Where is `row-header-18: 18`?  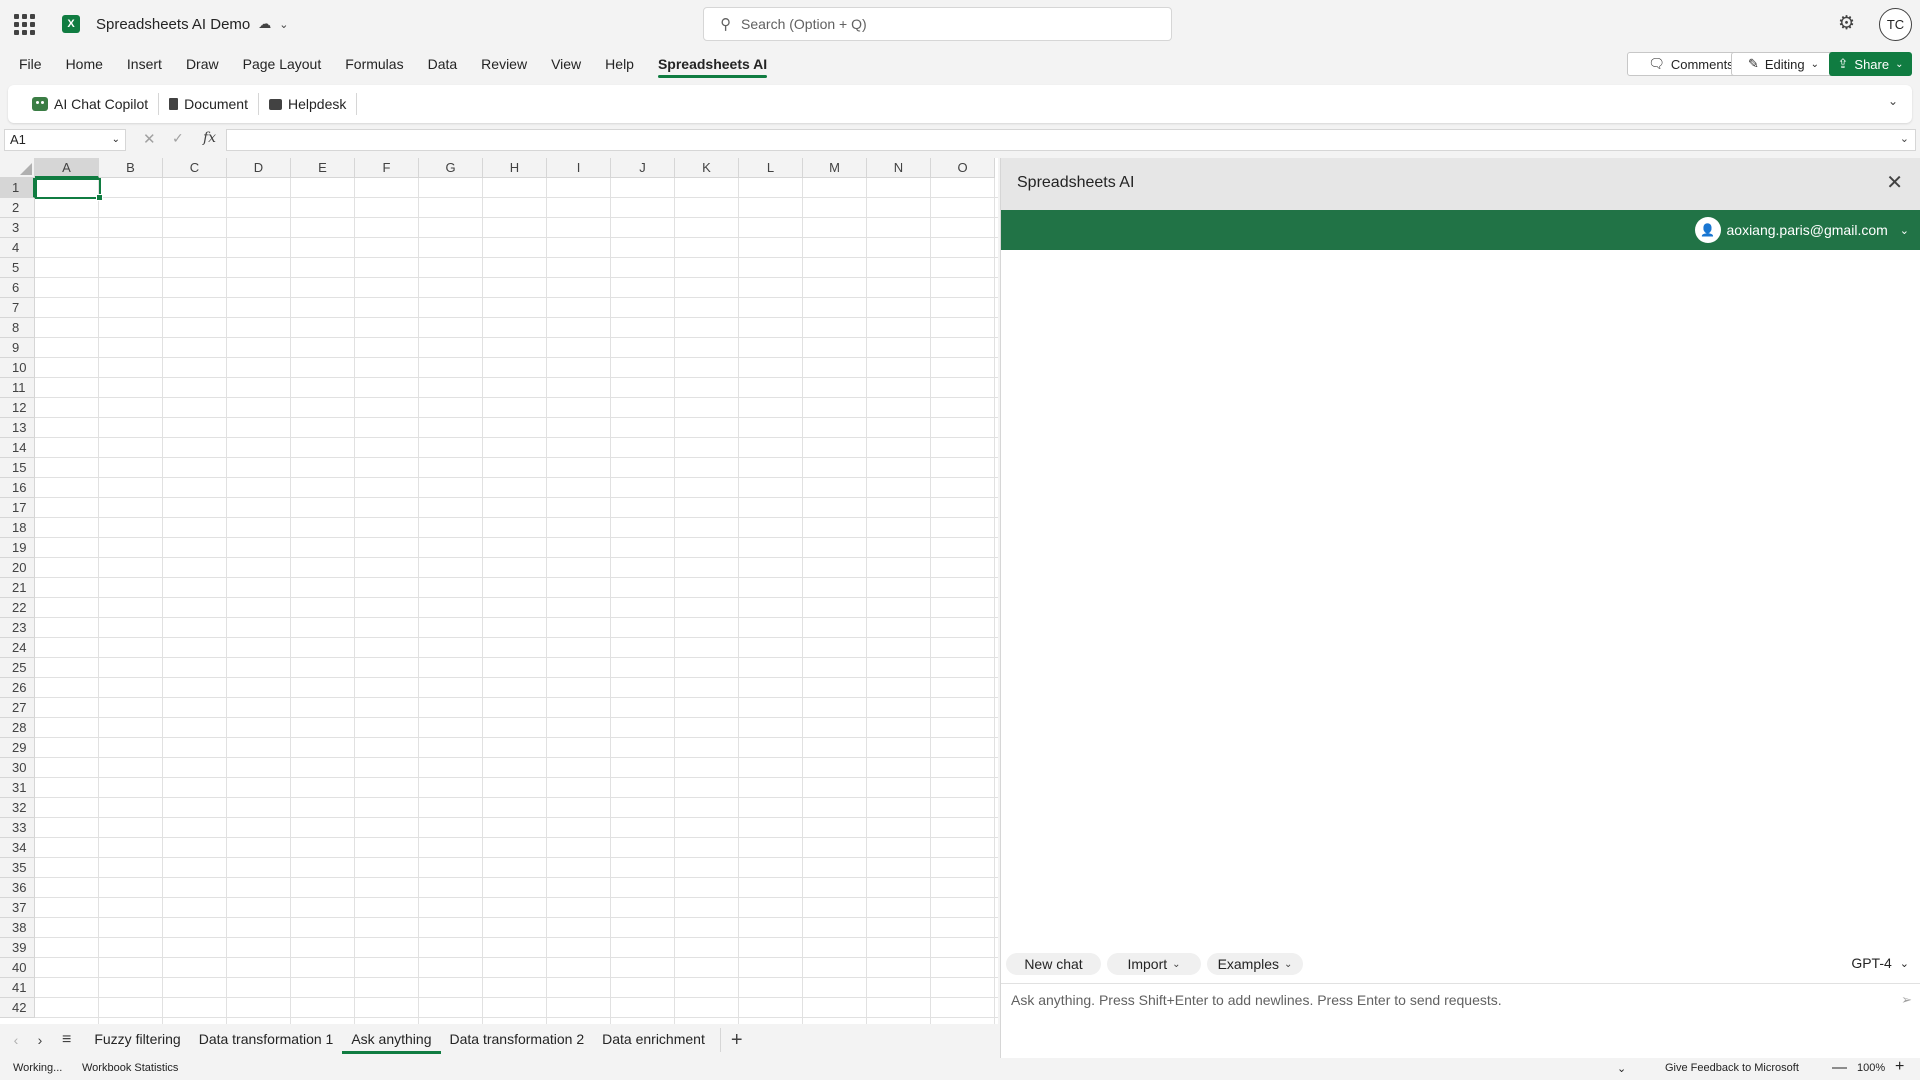 row-header-18: 18 is located at coordinates (17, 528).